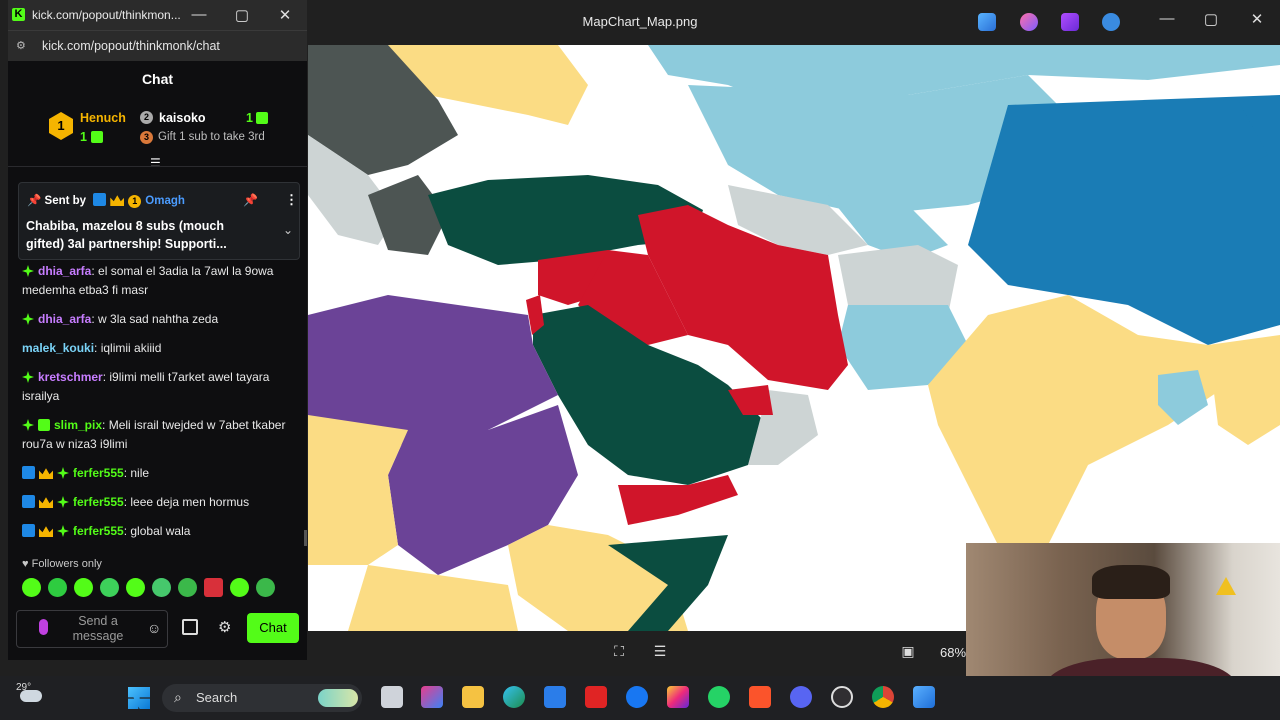 The width and height of the screenshot is (1280, 720). Describe the element at coordinates (432, 697) in the screenshot. I see `m365-icon` at that location.